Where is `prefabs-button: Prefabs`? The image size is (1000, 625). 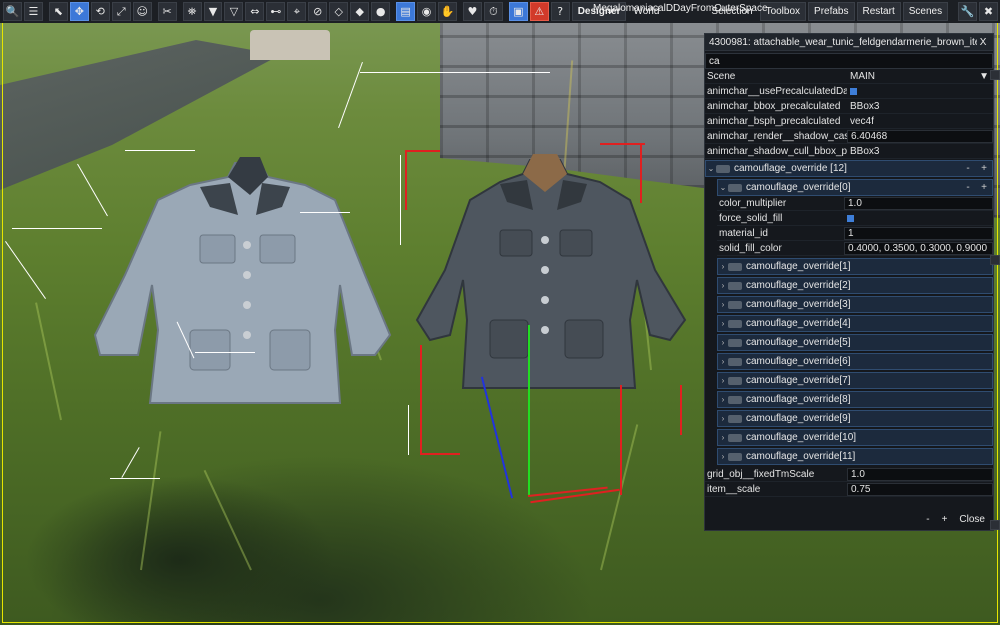
prefabs-button: Prefabs is located at coordinates (831, 11).